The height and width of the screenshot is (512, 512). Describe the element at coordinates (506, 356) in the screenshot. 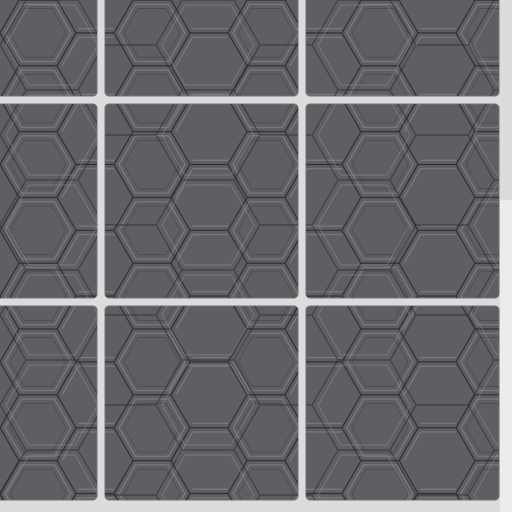

I see `edge-strip` at that location.